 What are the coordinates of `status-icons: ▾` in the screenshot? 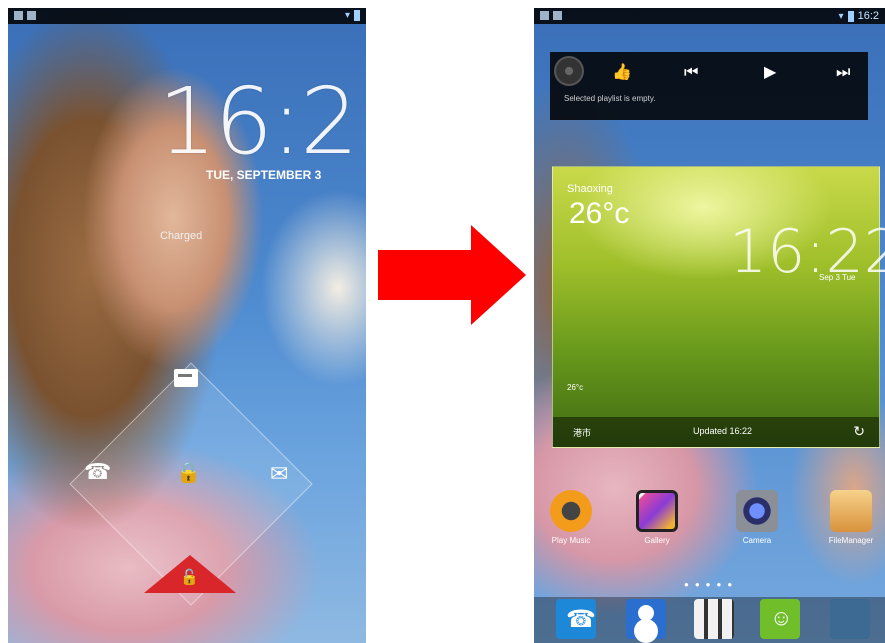 It's located at (352, 15).